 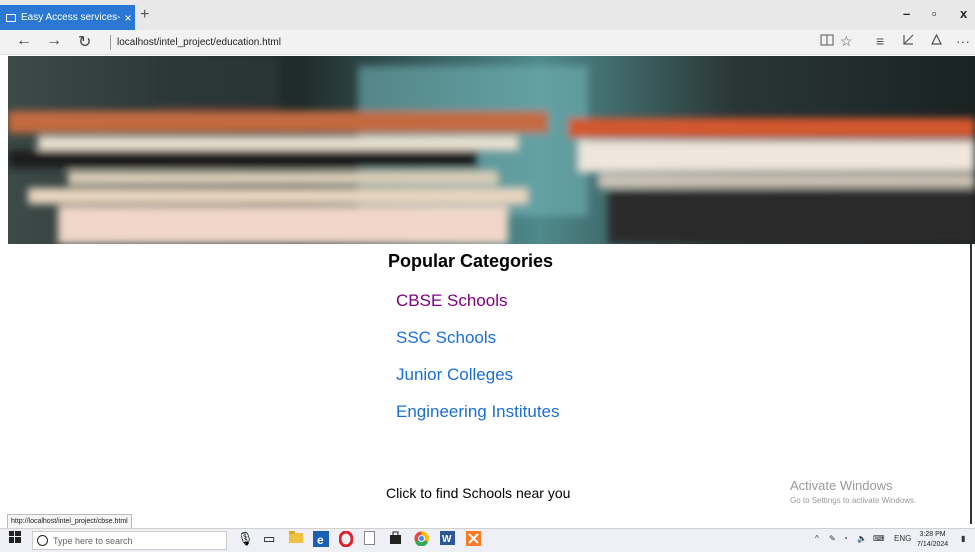 What do you see at coordinates (936, 41) in the screenshot?
I see `share-icon` at bounding box center [936, 41].